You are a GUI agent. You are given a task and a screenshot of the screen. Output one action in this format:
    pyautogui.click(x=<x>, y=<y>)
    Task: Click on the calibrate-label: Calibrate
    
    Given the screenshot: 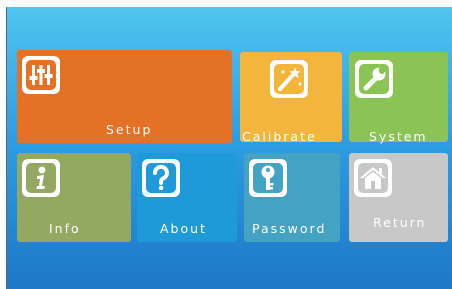 What is the action you would take?
    pyautogui.click(x=279, y=136)
    